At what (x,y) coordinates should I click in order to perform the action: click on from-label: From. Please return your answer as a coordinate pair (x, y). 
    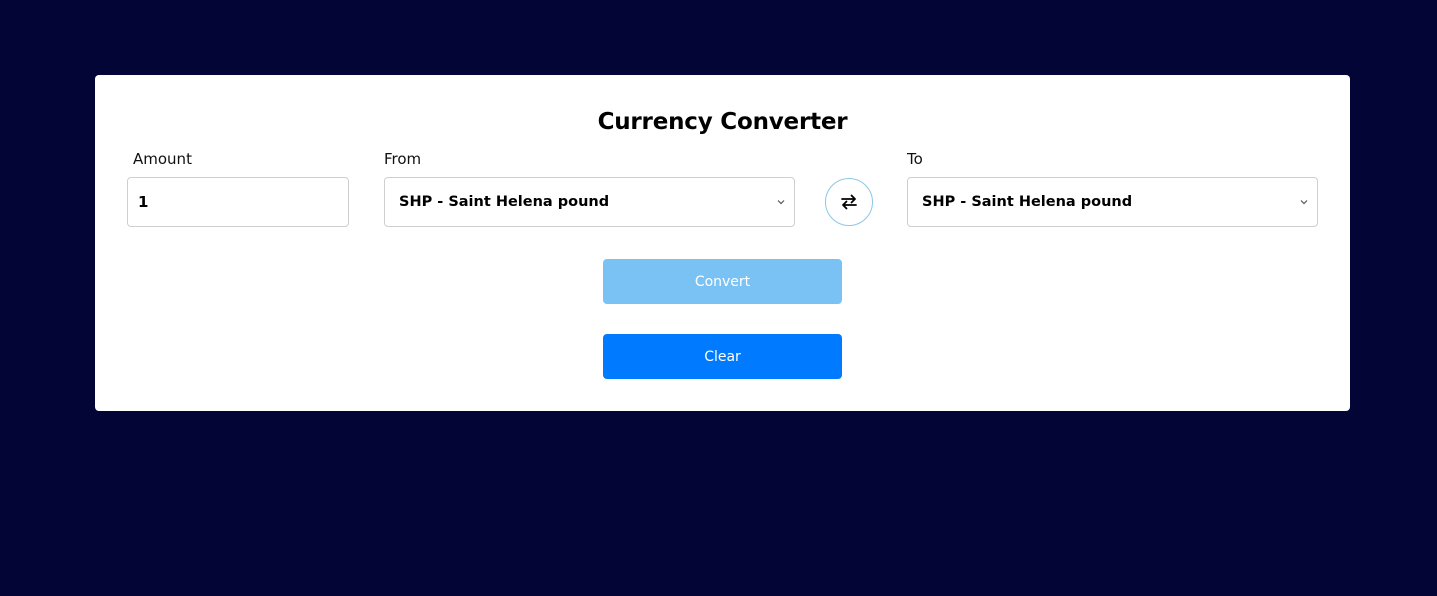
    Looking at the image, I should click on (403, 159).